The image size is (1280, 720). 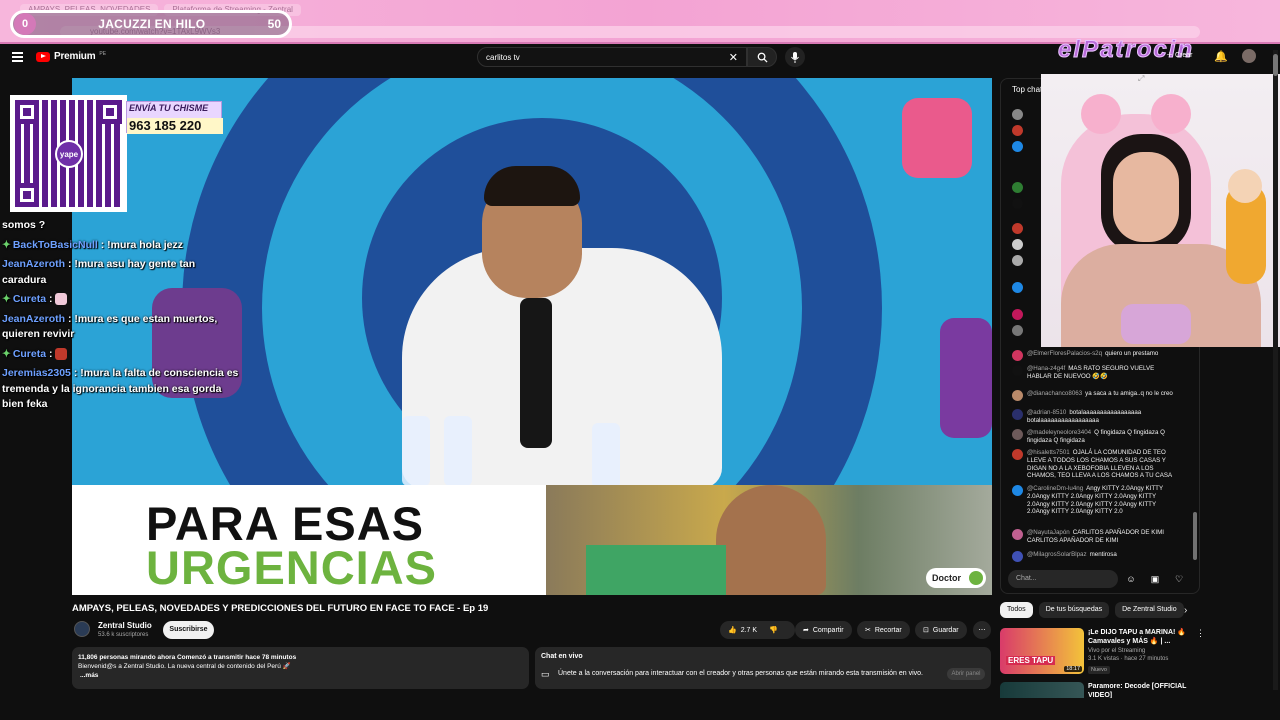 I want to click on page-scrollbar, so click(x=1275, y=370).